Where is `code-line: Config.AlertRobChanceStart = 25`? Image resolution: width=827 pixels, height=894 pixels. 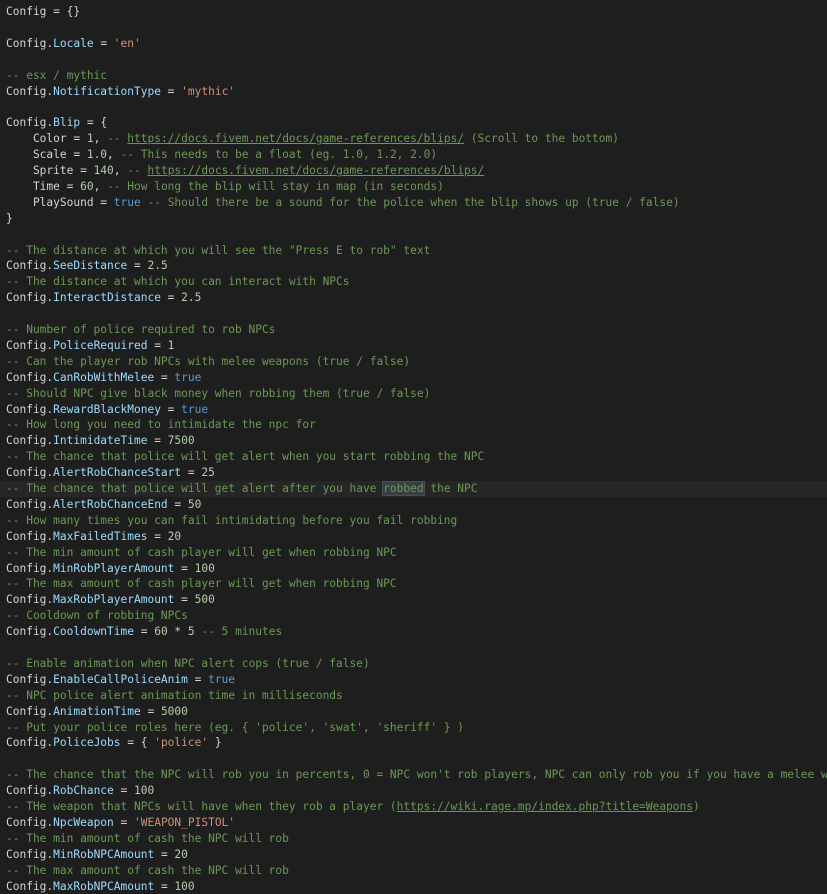
code-line: Config.AlertRobChanceStart = 25 is located at coordinates (416, 473).